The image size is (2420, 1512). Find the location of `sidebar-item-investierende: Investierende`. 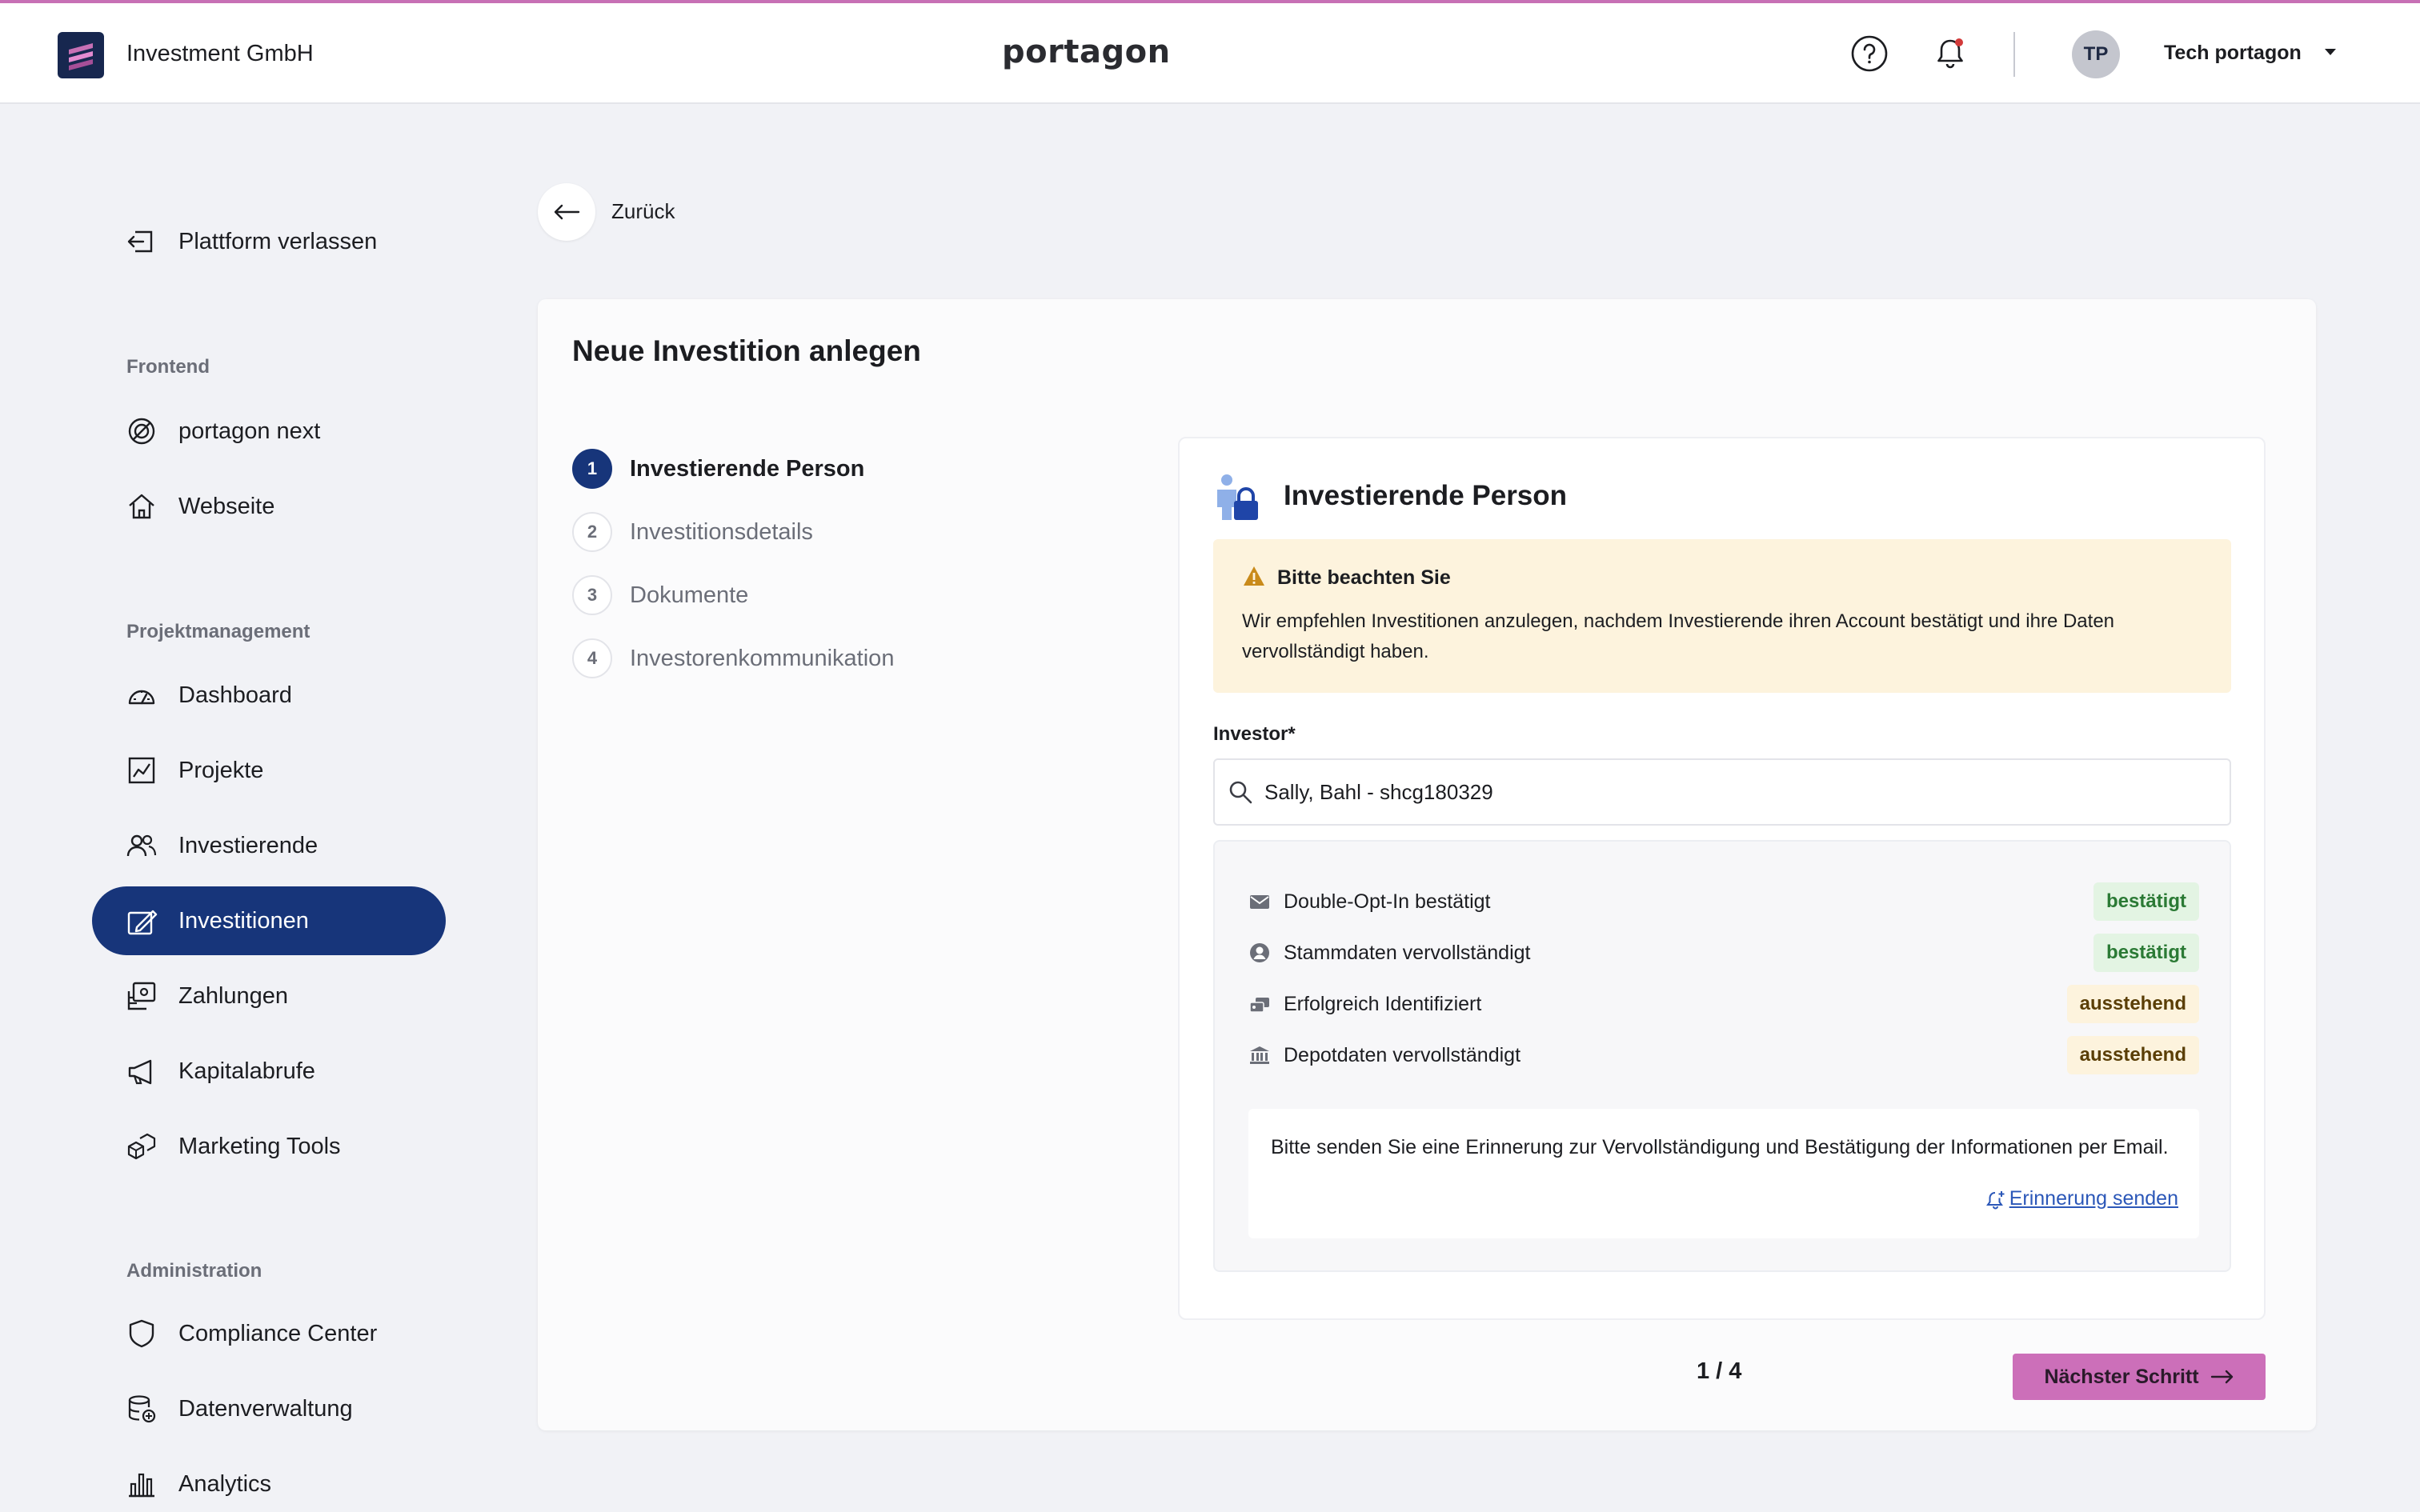

sidebar-item-investierende: Investierende is located at coordinates (269, 845).